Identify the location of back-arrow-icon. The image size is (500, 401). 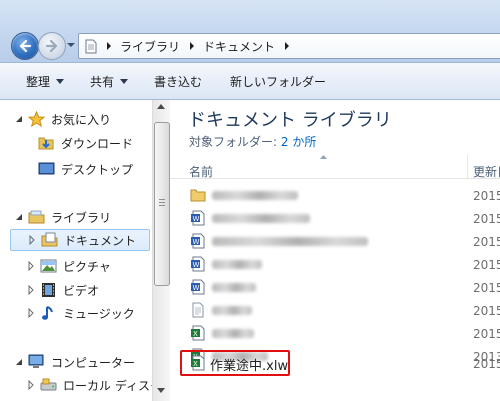
(25, 46).